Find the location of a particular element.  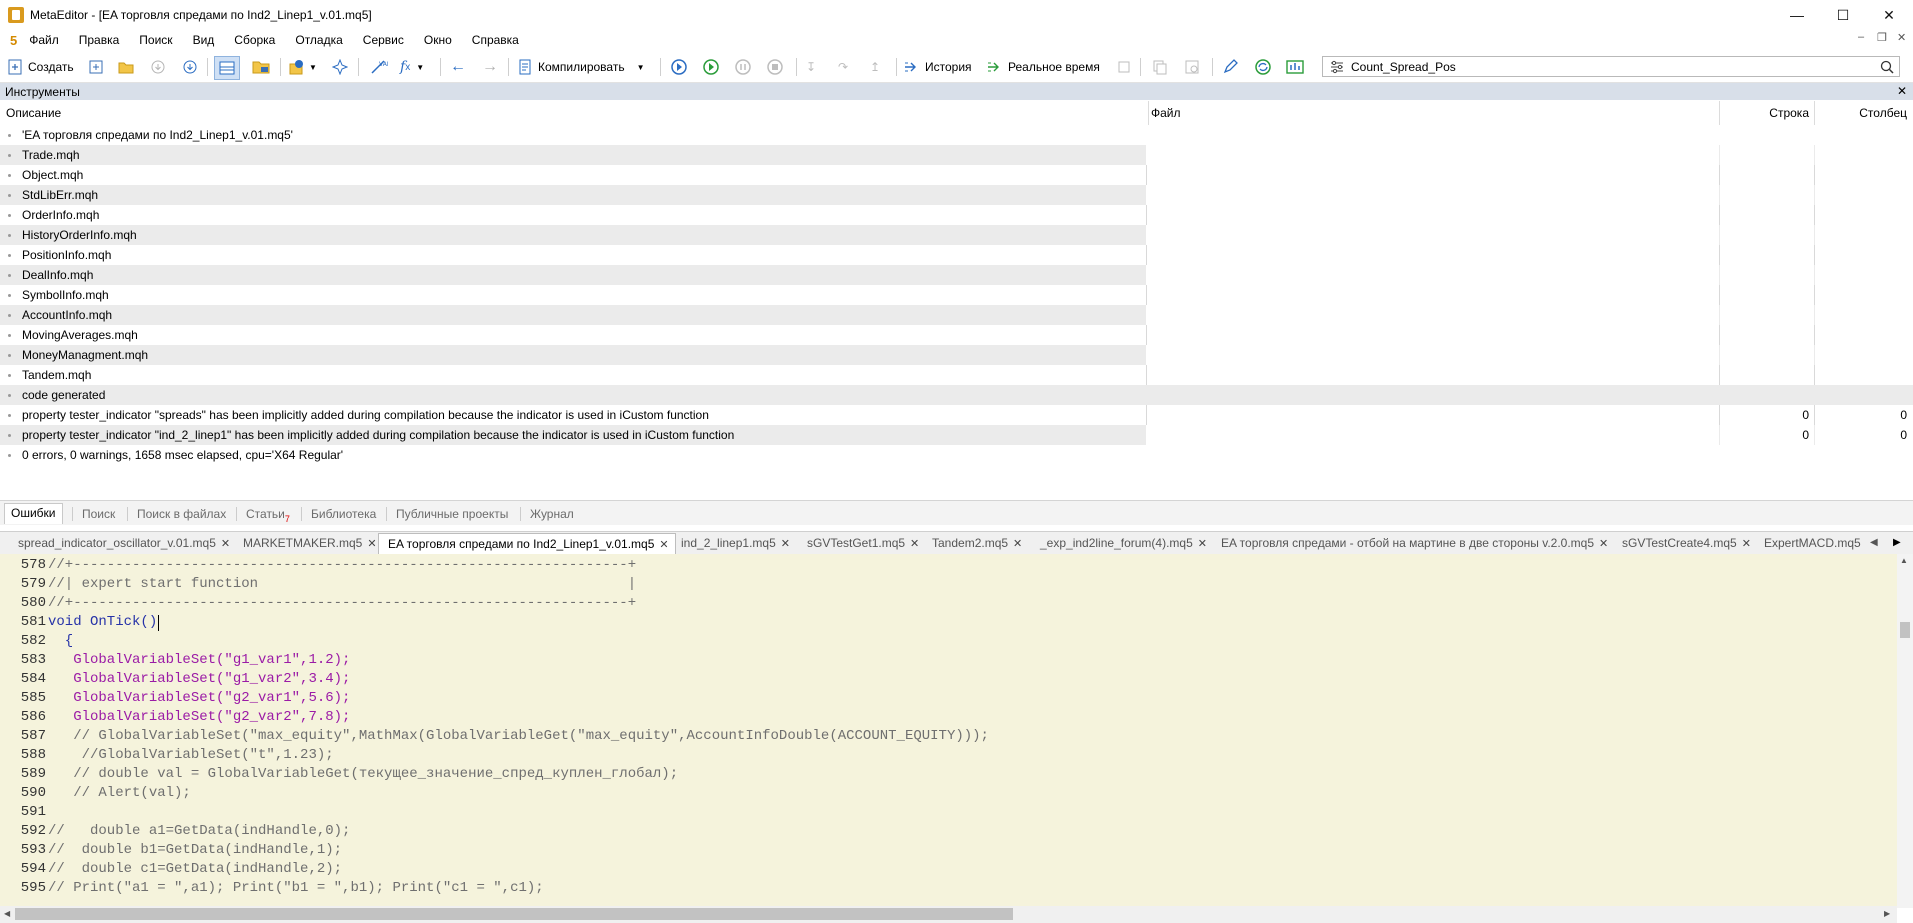

table-row: MoneyManagment.mqh is located at coordinates (956, 355).